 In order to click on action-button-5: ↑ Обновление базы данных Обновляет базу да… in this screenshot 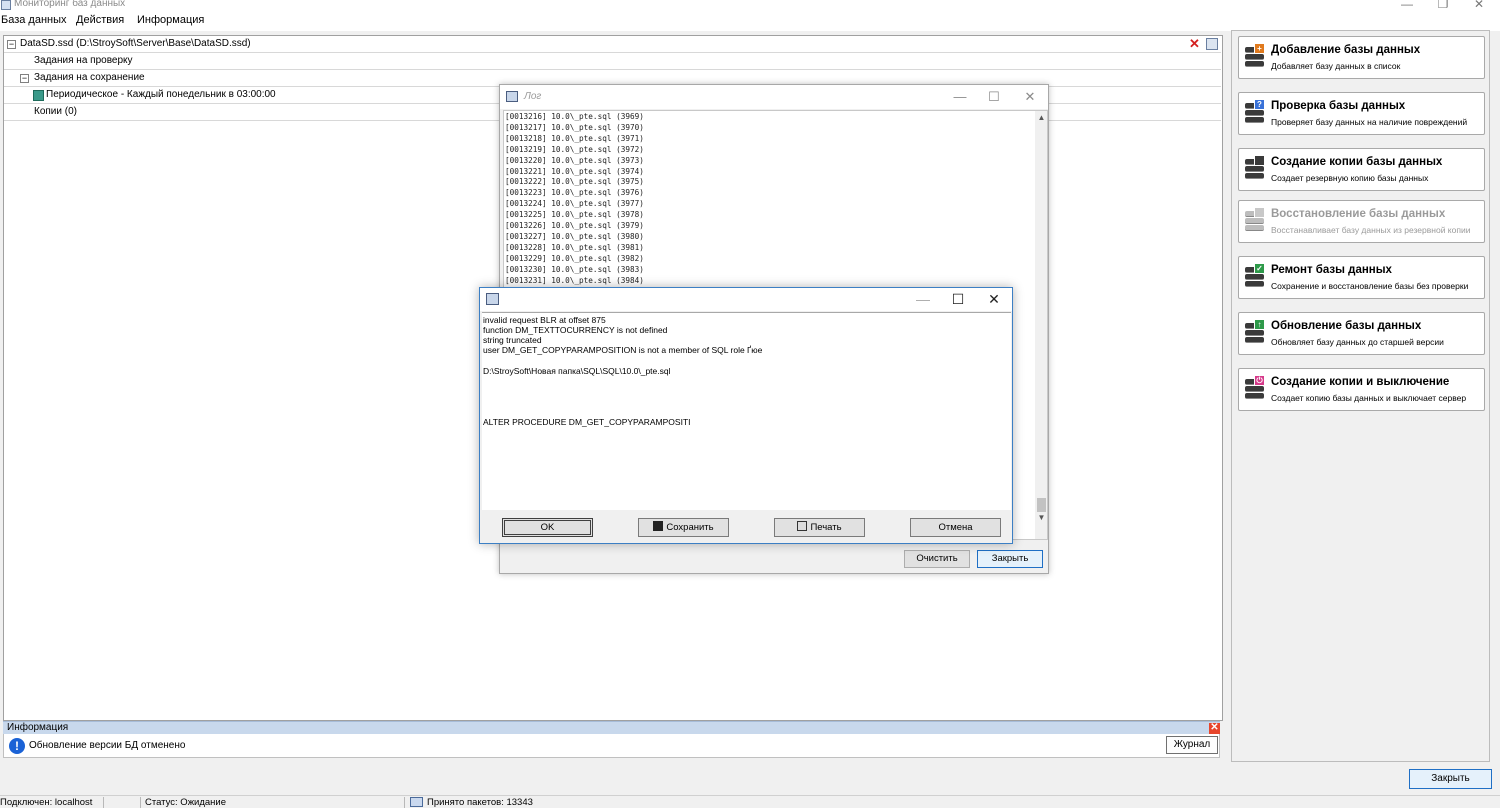, I will do `click(1361, 333)`.